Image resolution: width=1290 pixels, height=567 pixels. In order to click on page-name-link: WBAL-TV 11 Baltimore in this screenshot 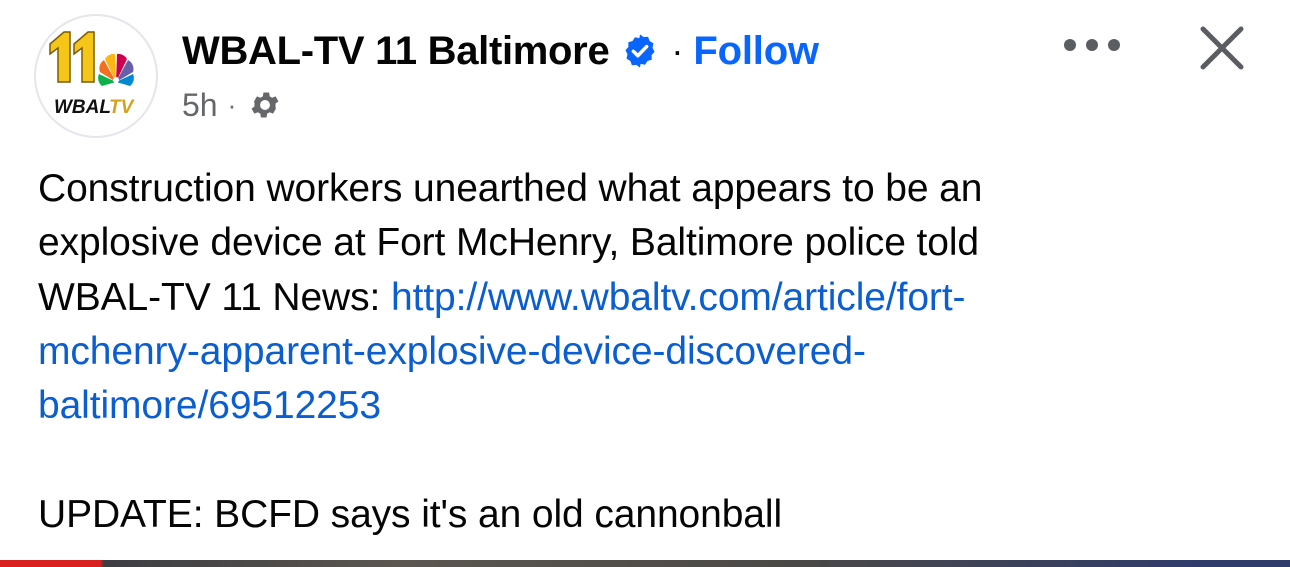, I will do `click(396, 51)`.